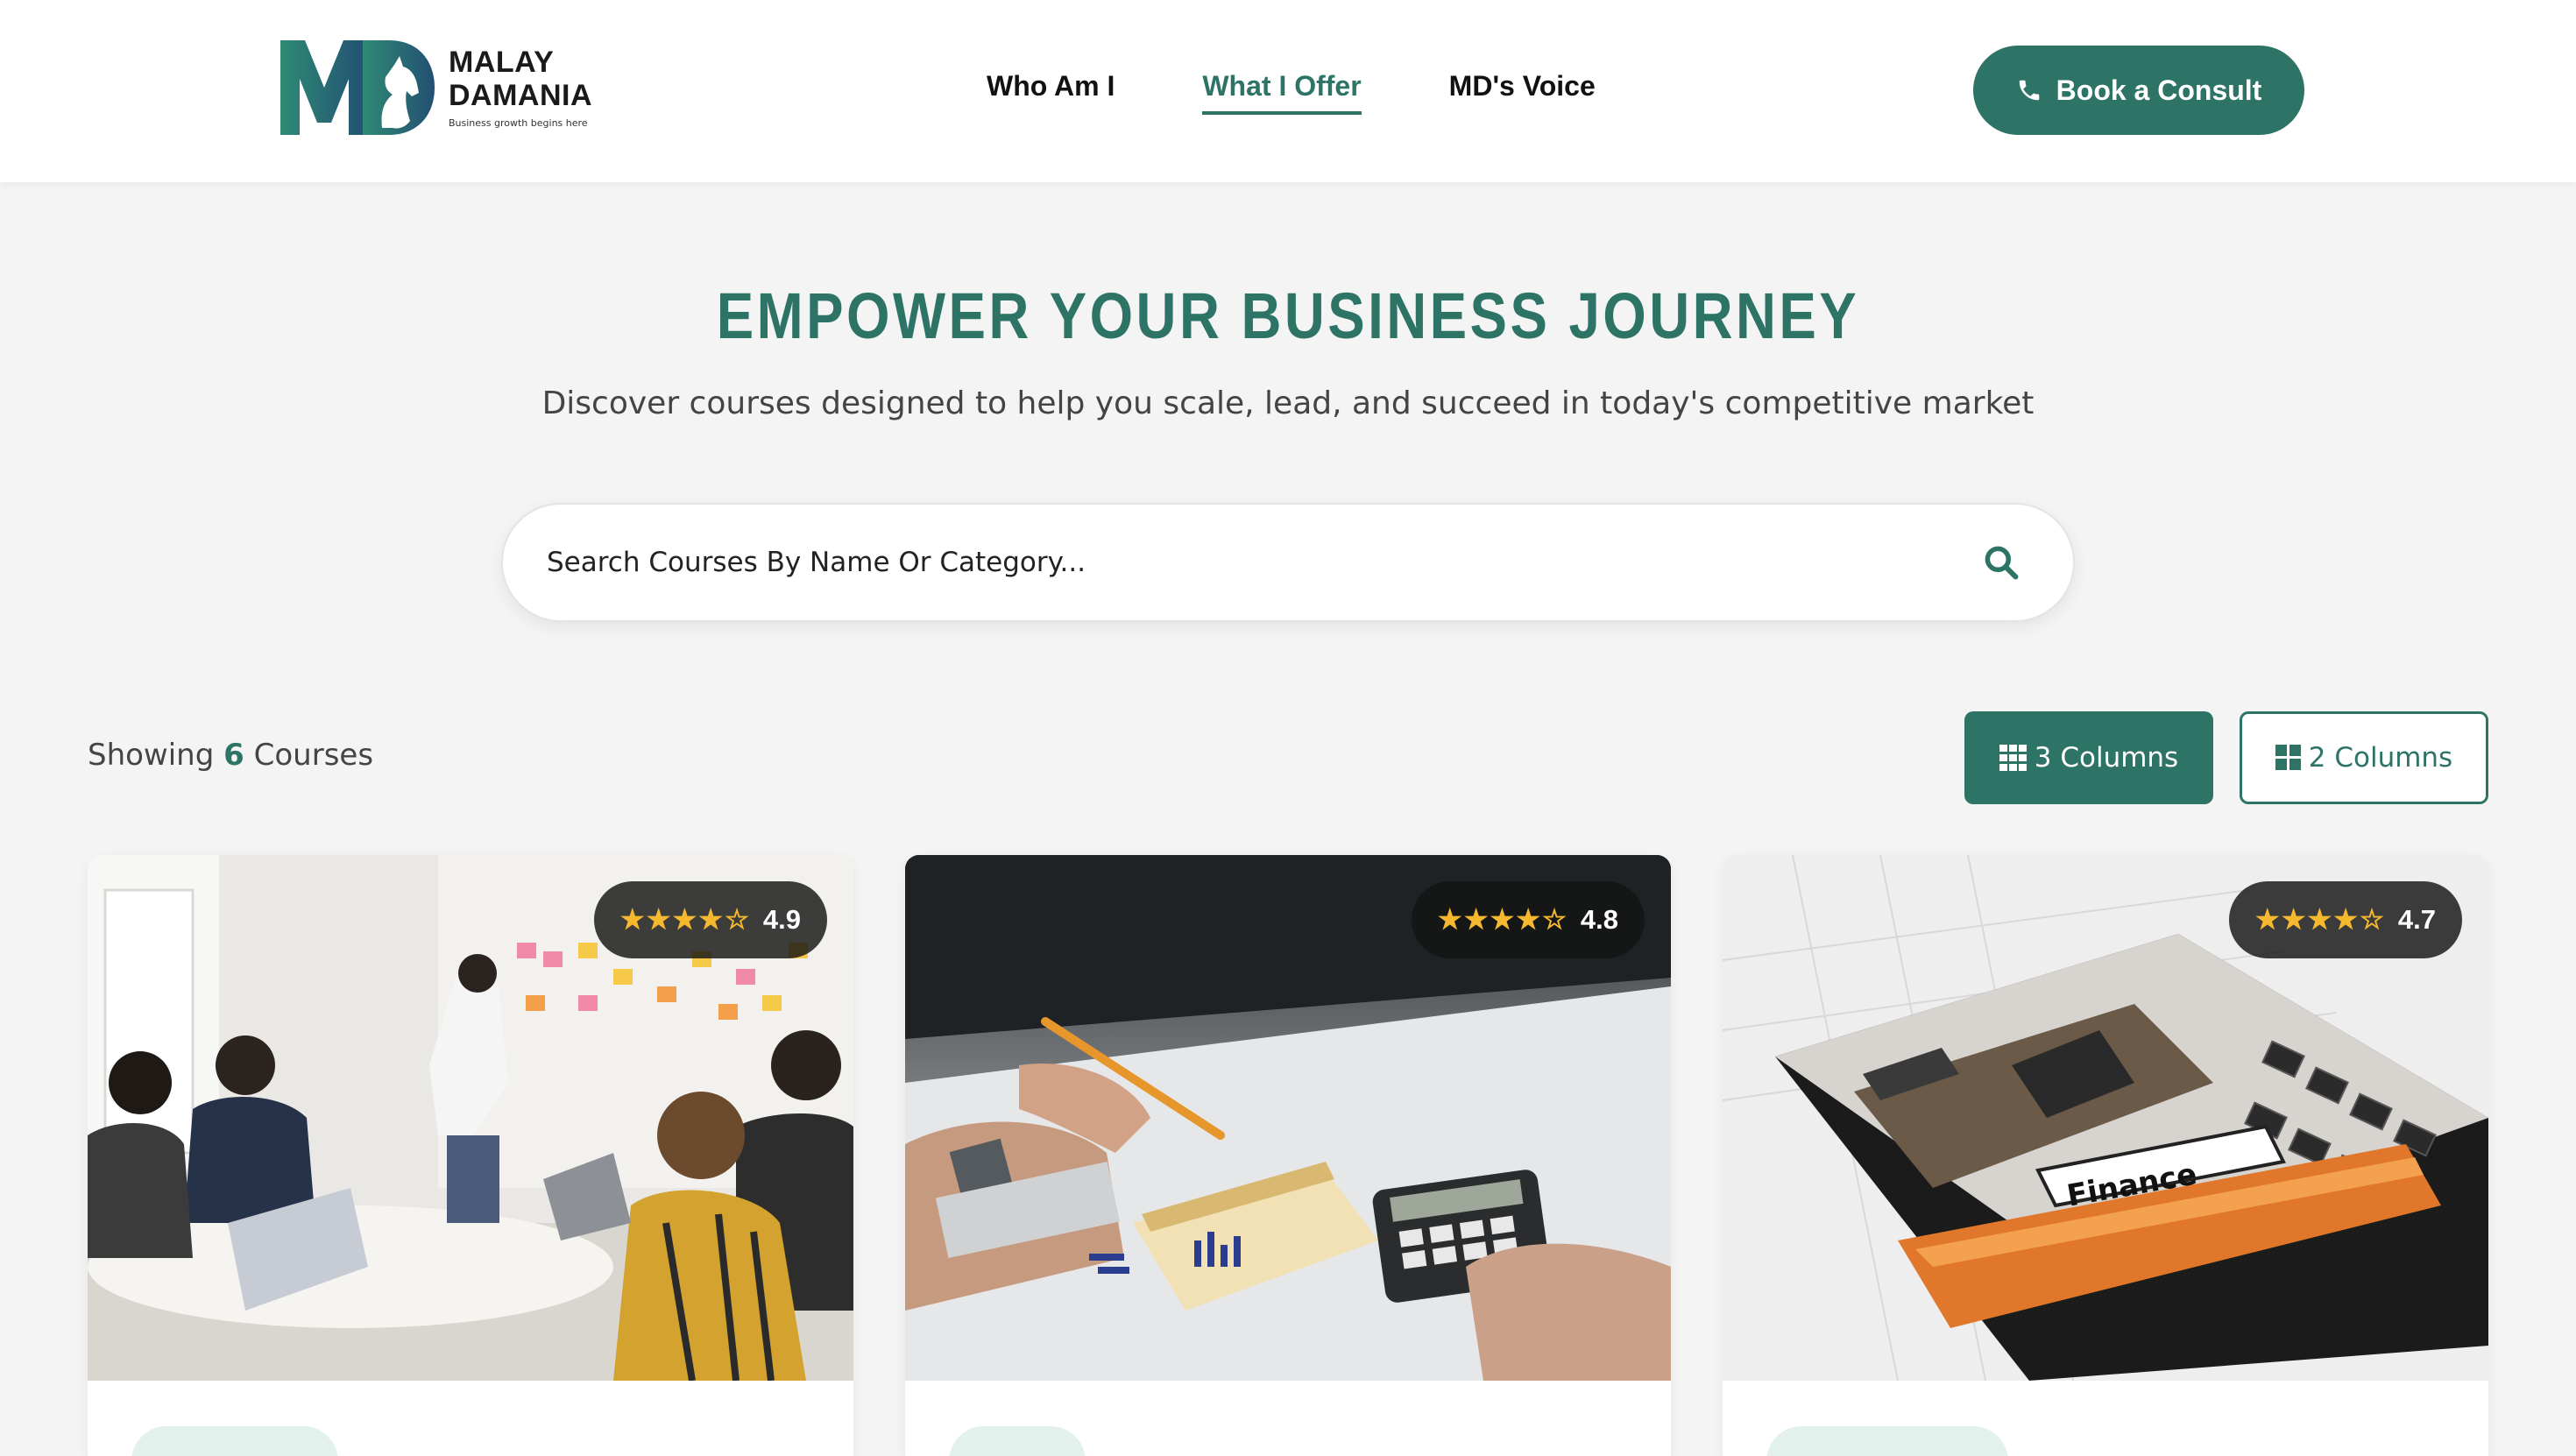  Describe the element at coordinates (521, 95) in the screenshot. I see `logo-name-line2: DAMANIA` at that location.